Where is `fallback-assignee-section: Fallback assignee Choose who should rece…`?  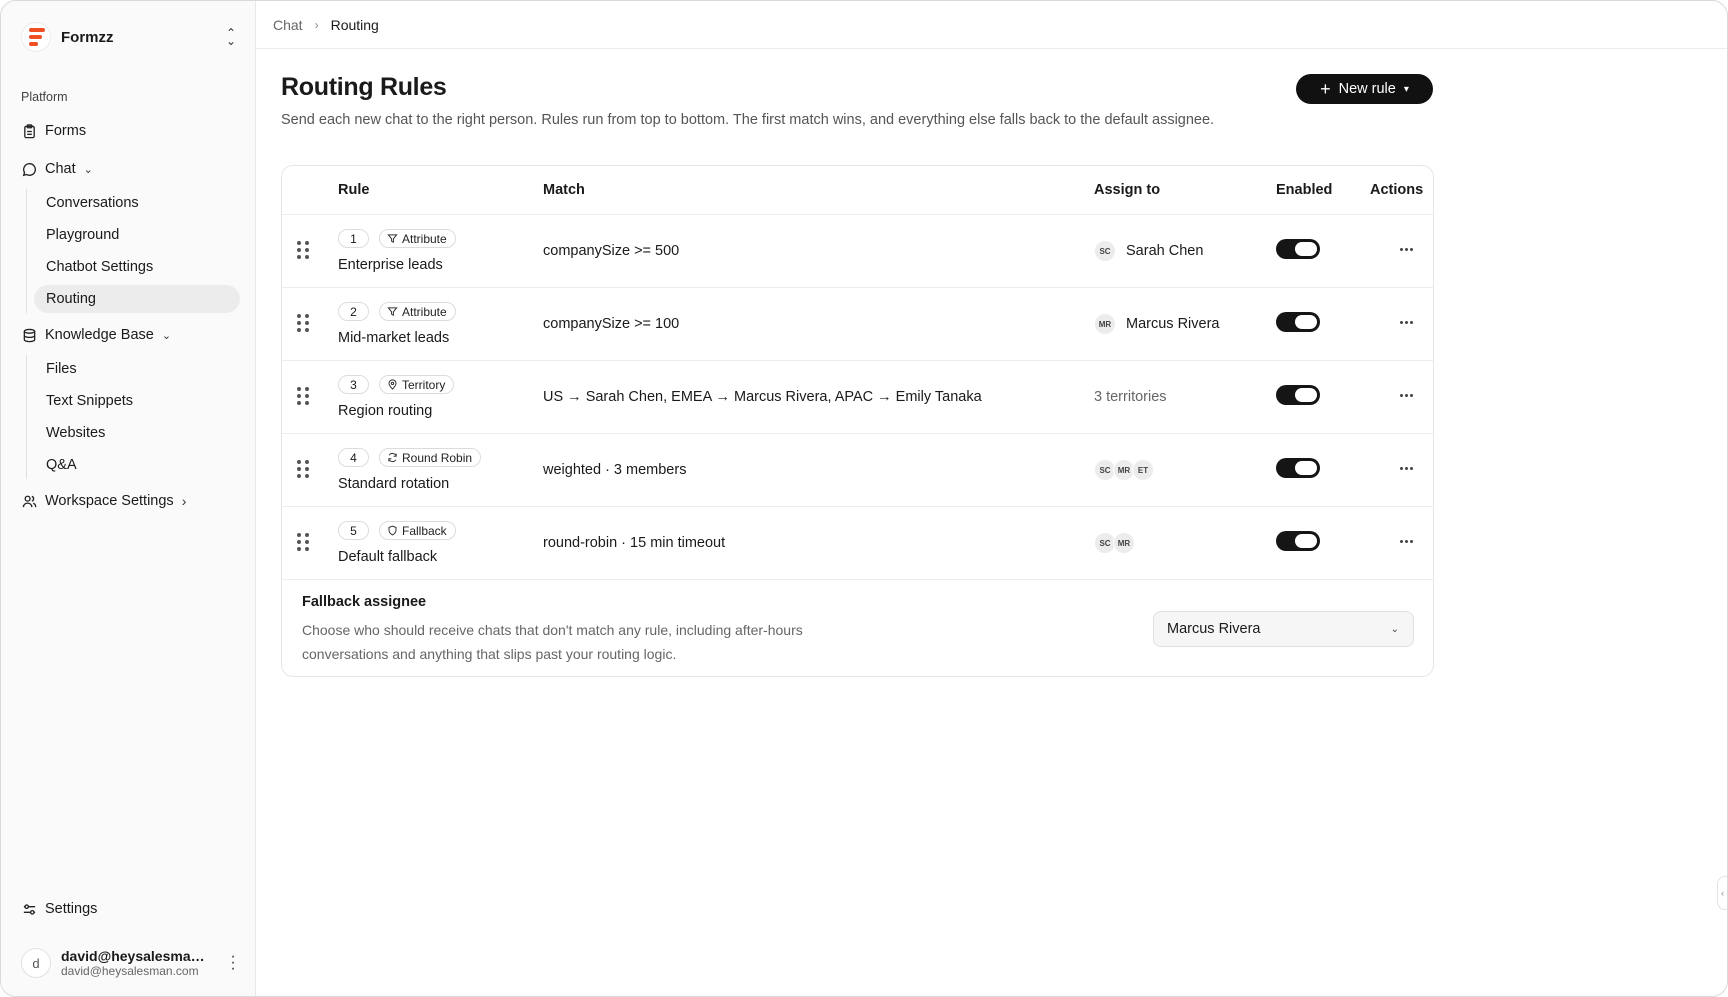
fallback-assignee-section: Fallback assignee Choose who should rece… is located at coordinates (857, 628).